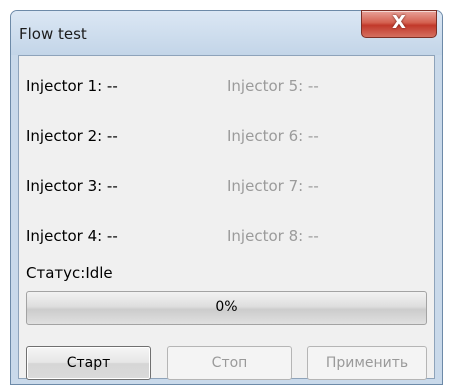  Describe the element at coordinates (226, 32) in the screenshot. I see `title-bar: Flow test X` at that location.